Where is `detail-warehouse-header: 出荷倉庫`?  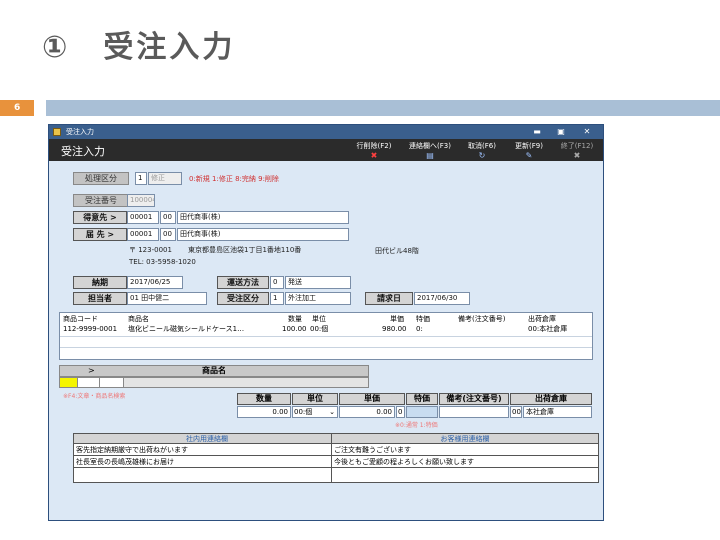
detail-warehouse-header: 出荷倉庫 is located at coordinates (551, 399).